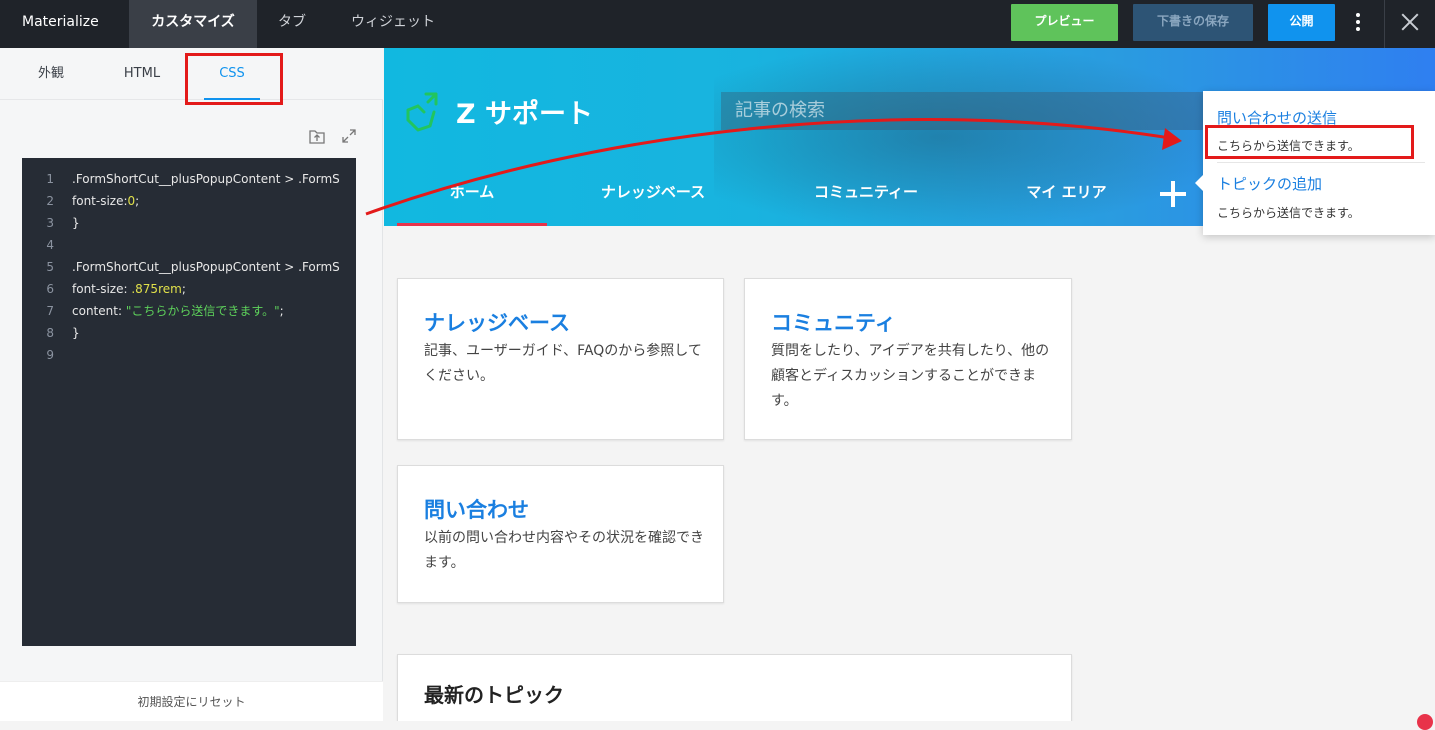  Describe the element at coordinates (1410, 22) in the screenshot. I see `close-icon` at that location.